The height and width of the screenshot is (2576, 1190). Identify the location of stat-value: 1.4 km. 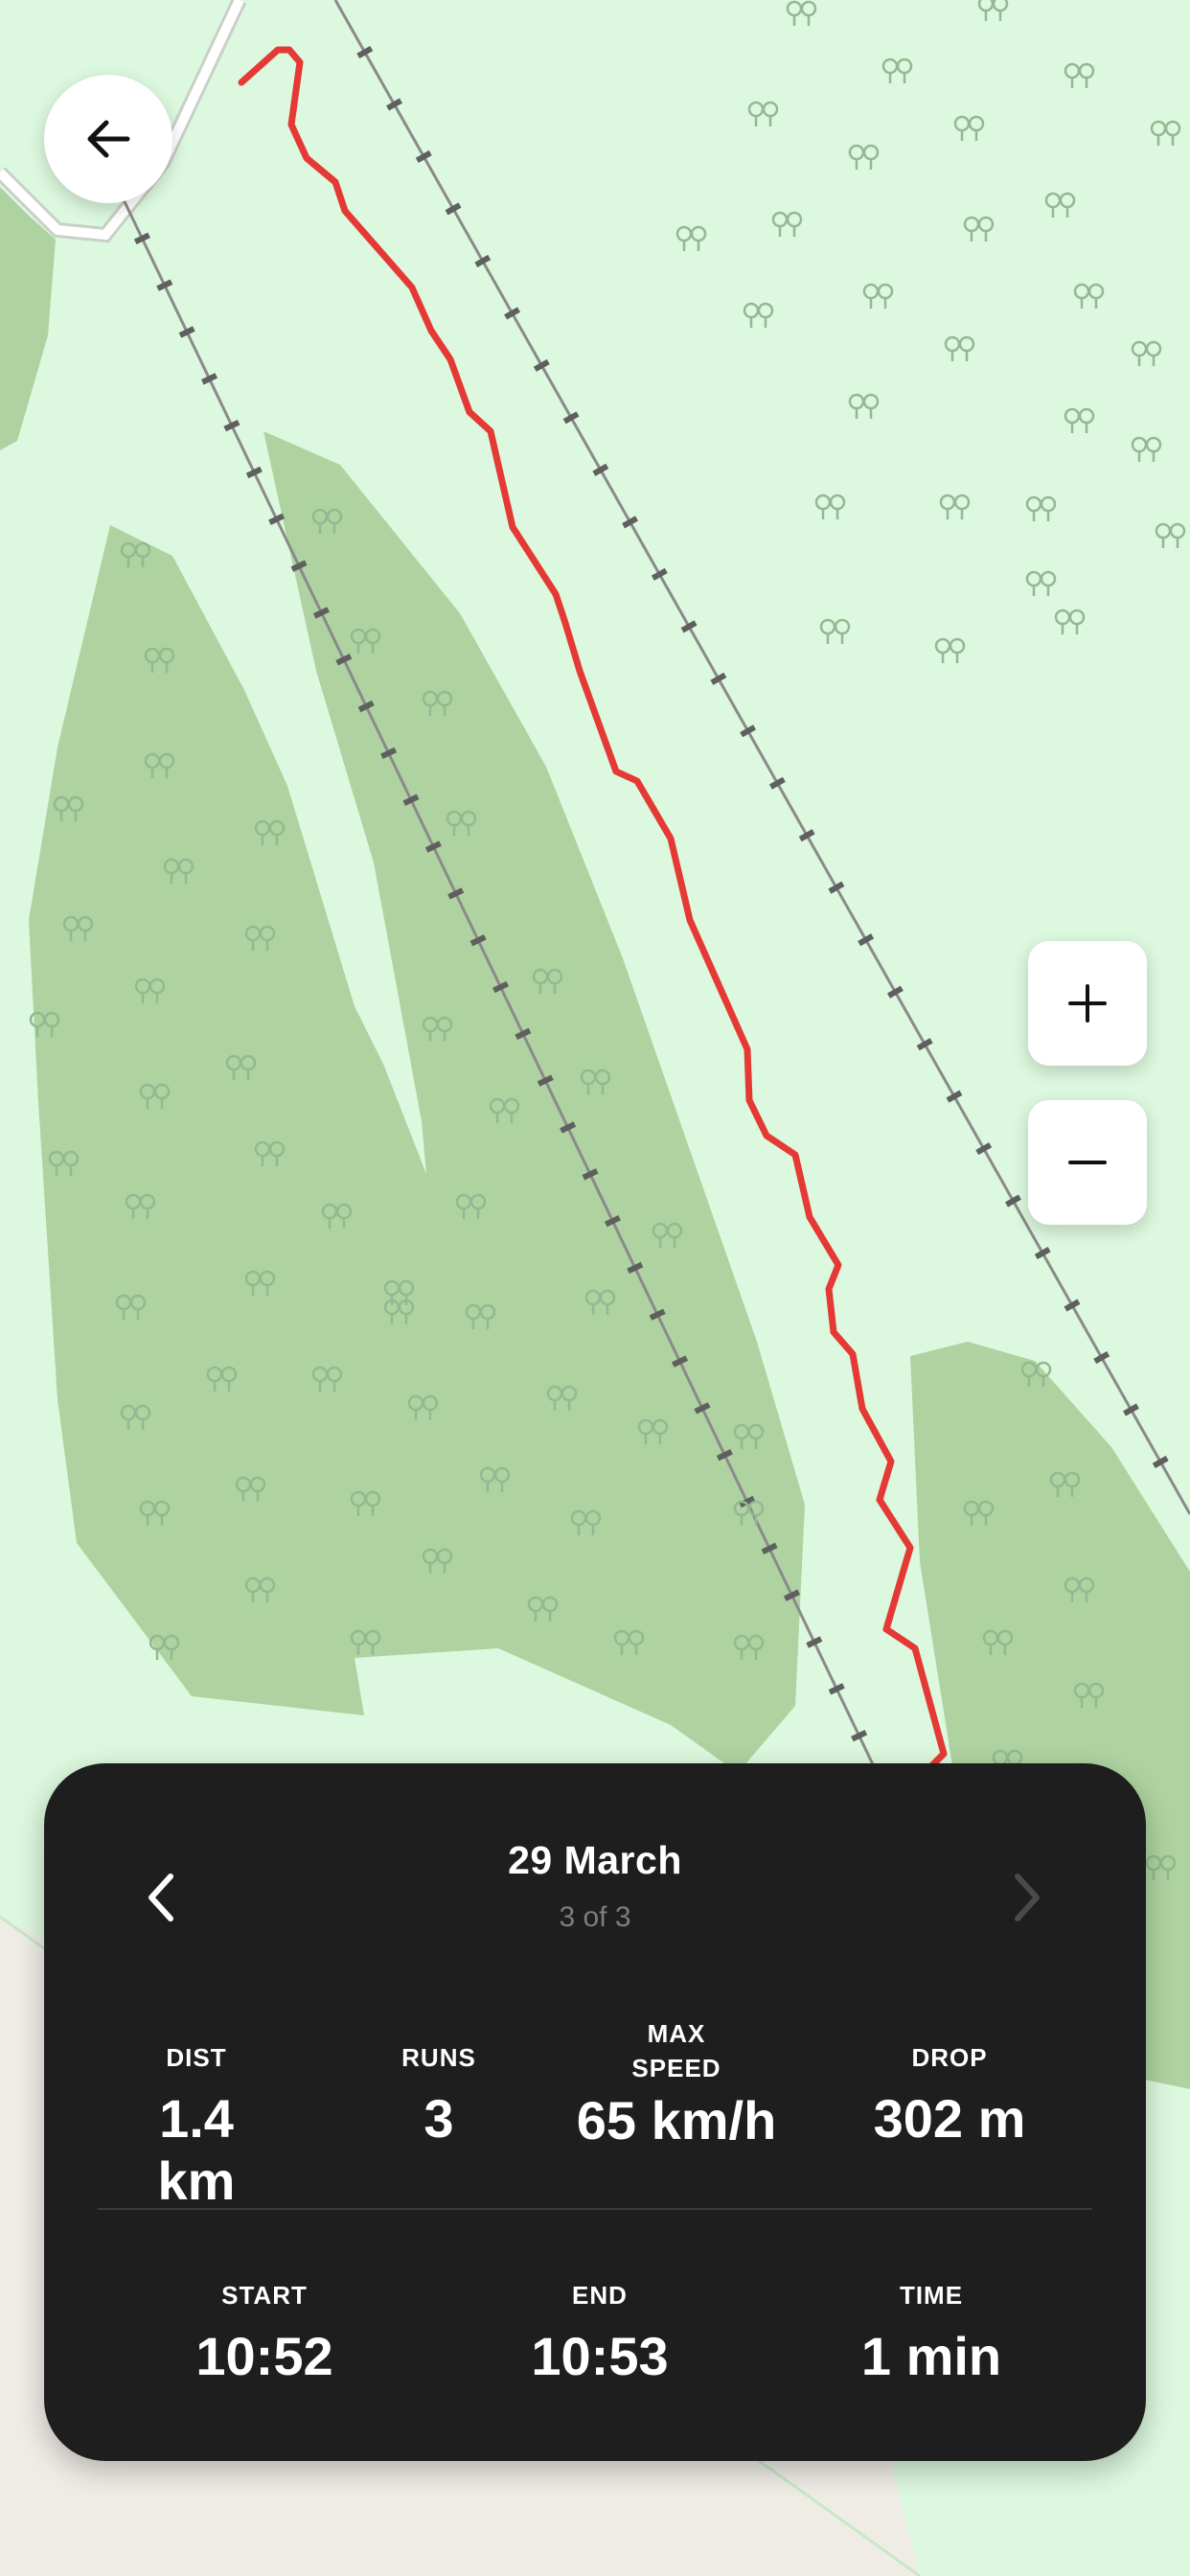
(197, 2149).